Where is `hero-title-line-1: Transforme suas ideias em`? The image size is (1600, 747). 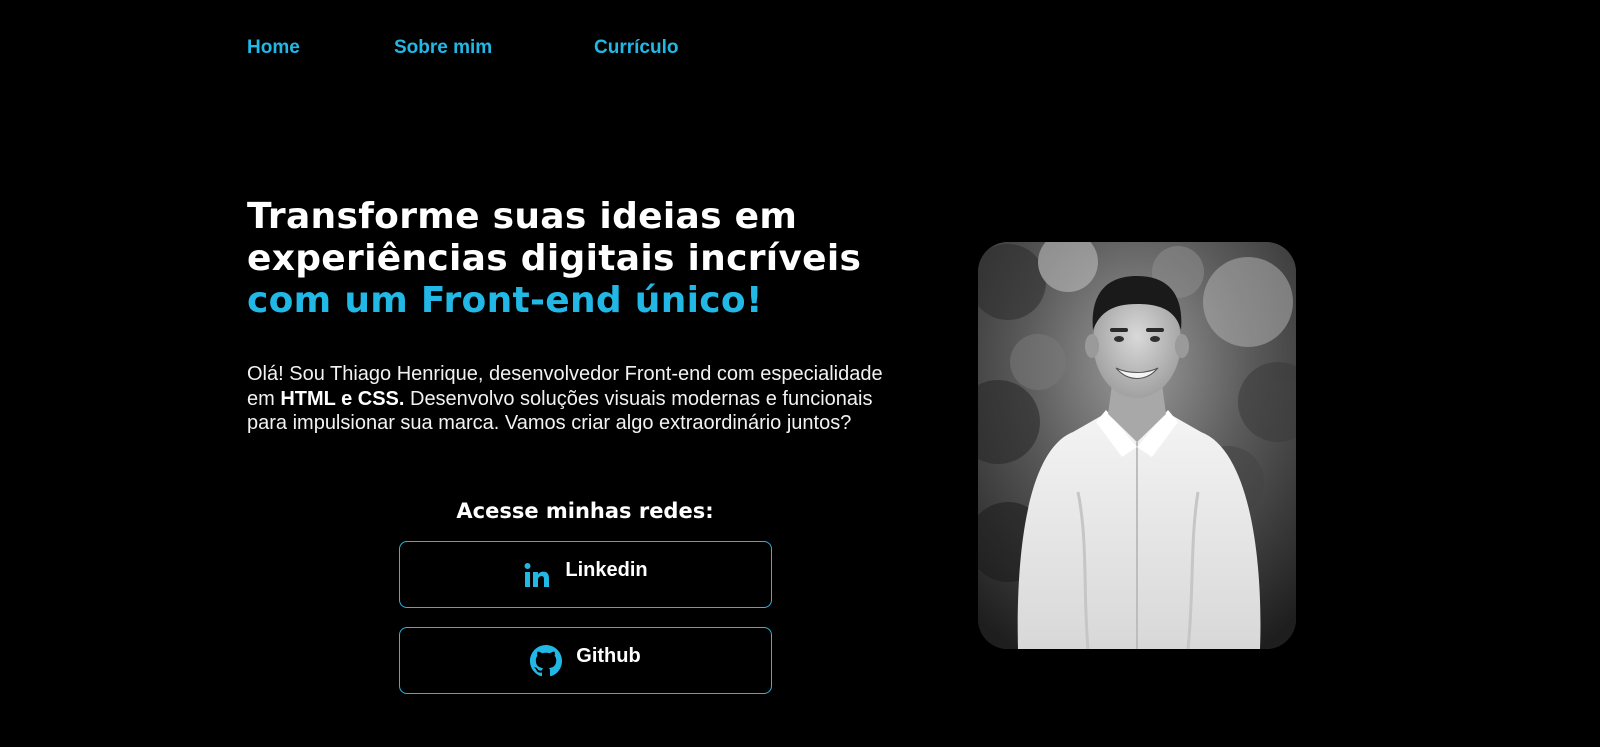 hero-title-line-1: Transforme suas ideias em is located at coordinates (522, 216).